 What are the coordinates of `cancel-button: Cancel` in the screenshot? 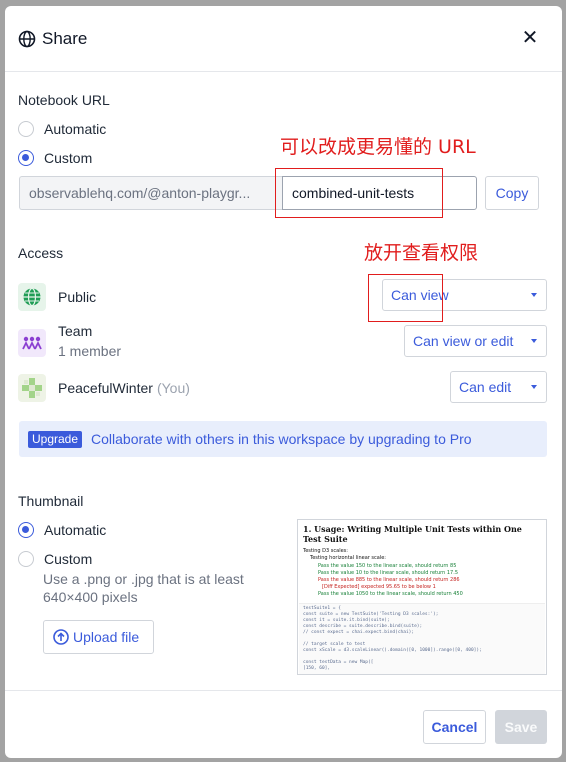 It's located at (454, 727).